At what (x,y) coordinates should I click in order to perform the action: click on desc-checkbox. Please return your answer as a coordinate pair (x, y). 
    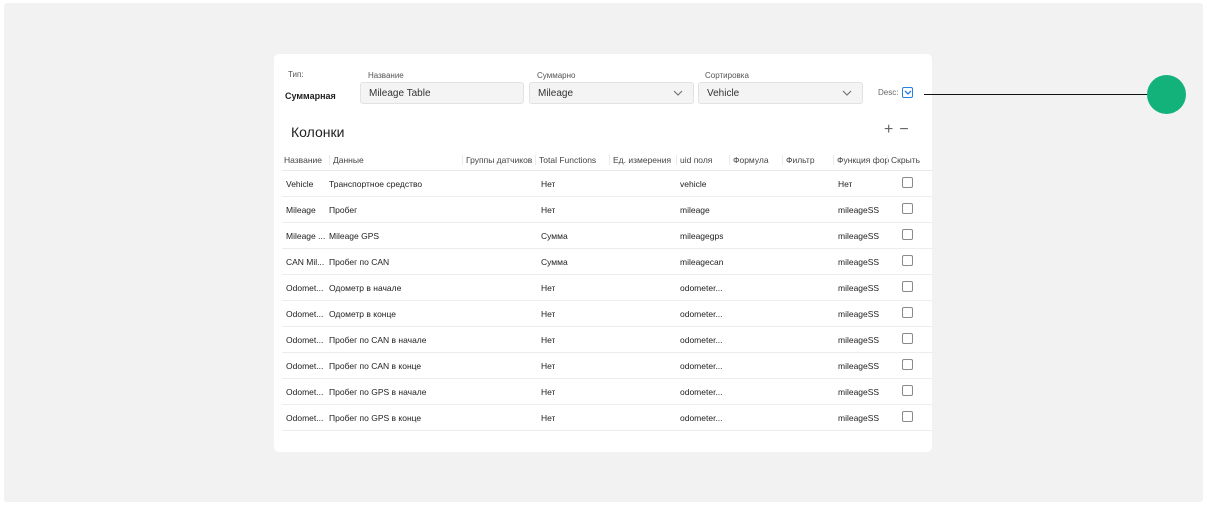
    Looking at the image, I should click on (908, 92).